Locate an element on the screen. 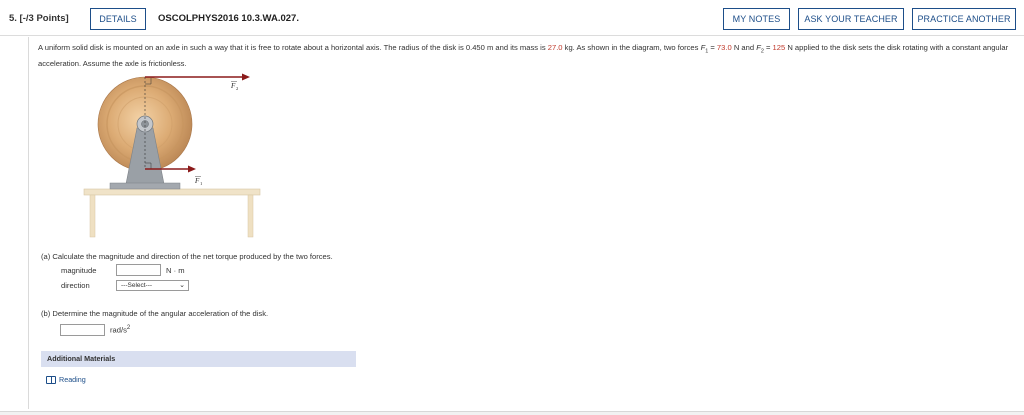 The height and width of the screenshot is (415, 1024). f2-value: 125 is located at coordinates (779, 47).